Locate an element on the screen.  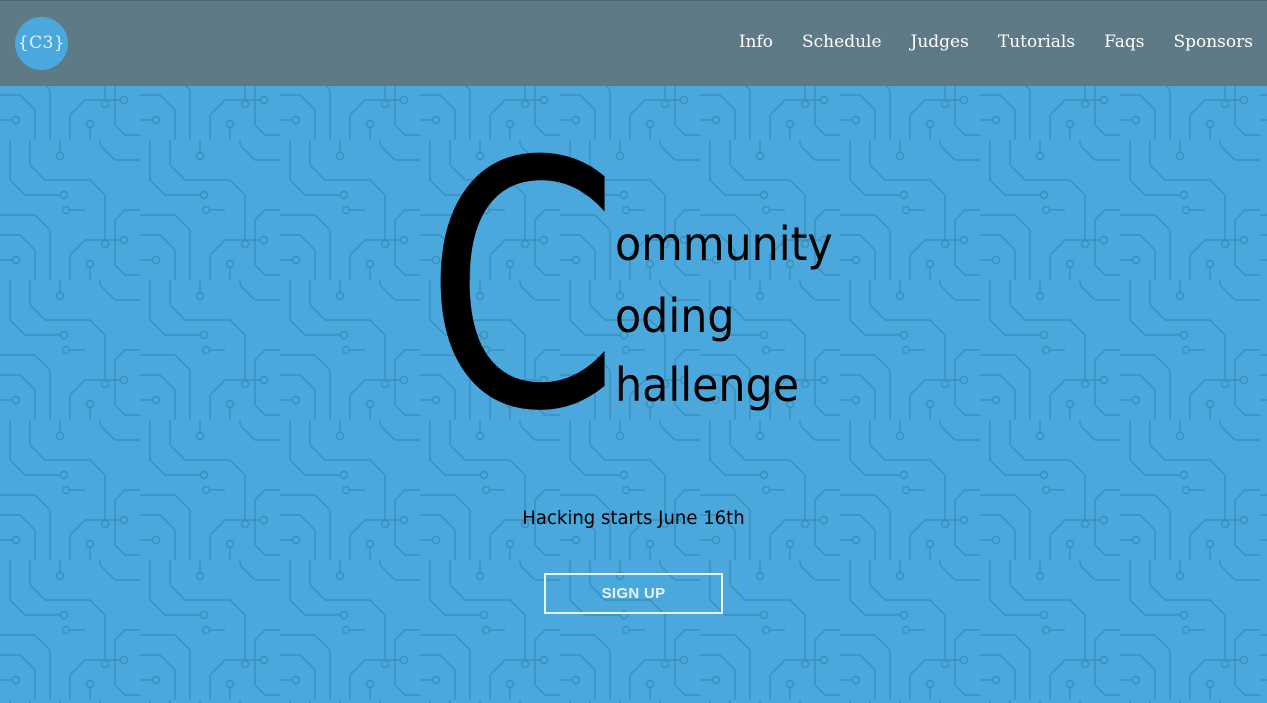
logo: {C3} is located at coordinates (41, 43).